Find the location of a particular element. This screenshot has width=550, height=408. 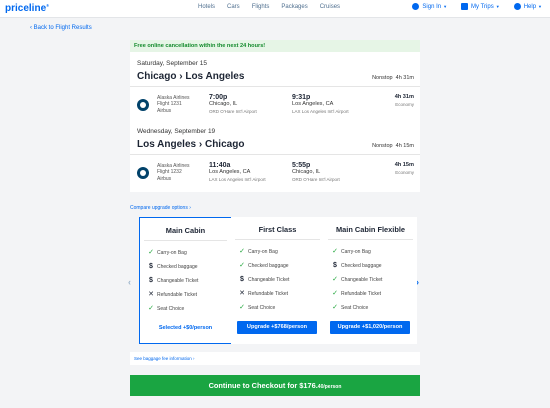

checkout-label: Continue to Checkout for $176. is located at coordinates (263, 385).